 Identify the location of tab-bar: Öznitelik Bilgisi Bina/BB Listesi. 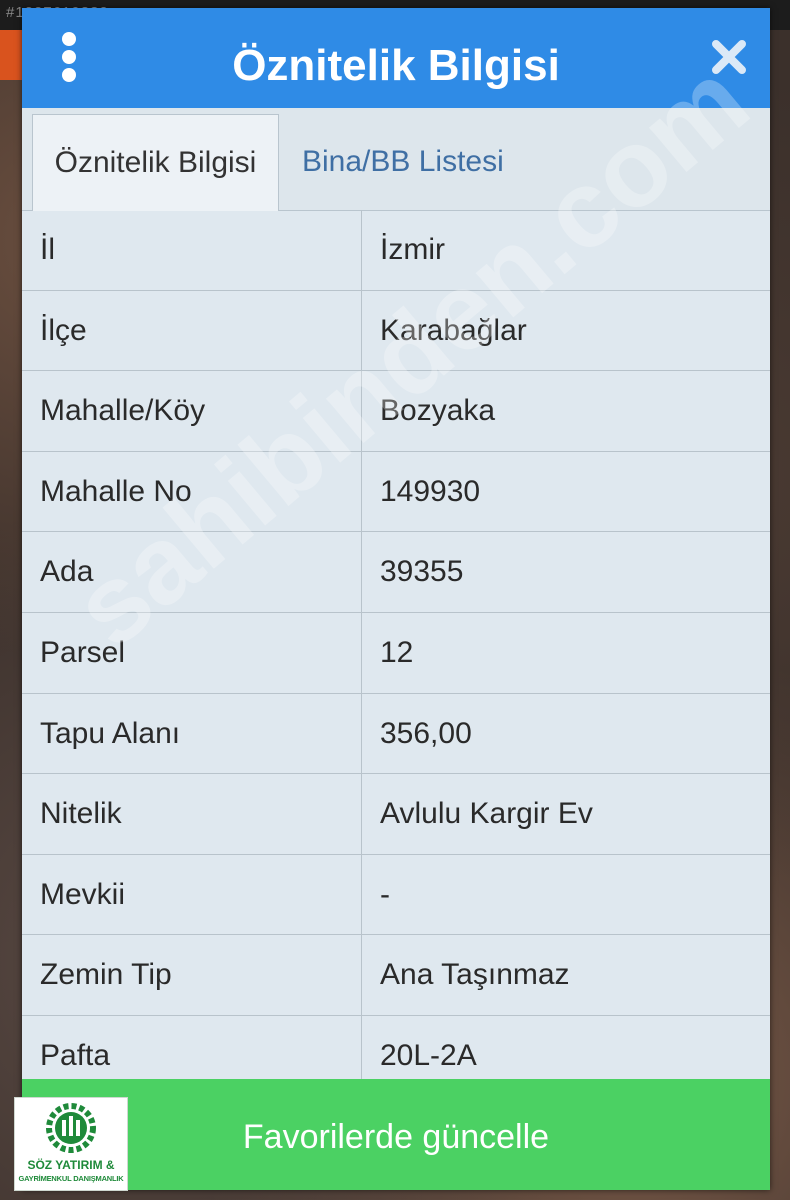
(396, 159).